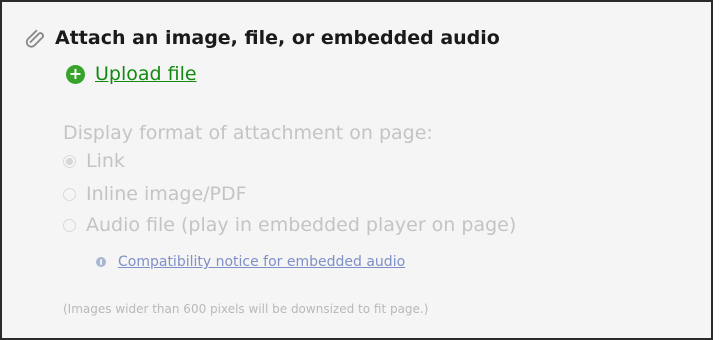  What do you see at coordinates (101, 262) in the screenshot?
I see `info-icon` at bounding box center [101, 262].